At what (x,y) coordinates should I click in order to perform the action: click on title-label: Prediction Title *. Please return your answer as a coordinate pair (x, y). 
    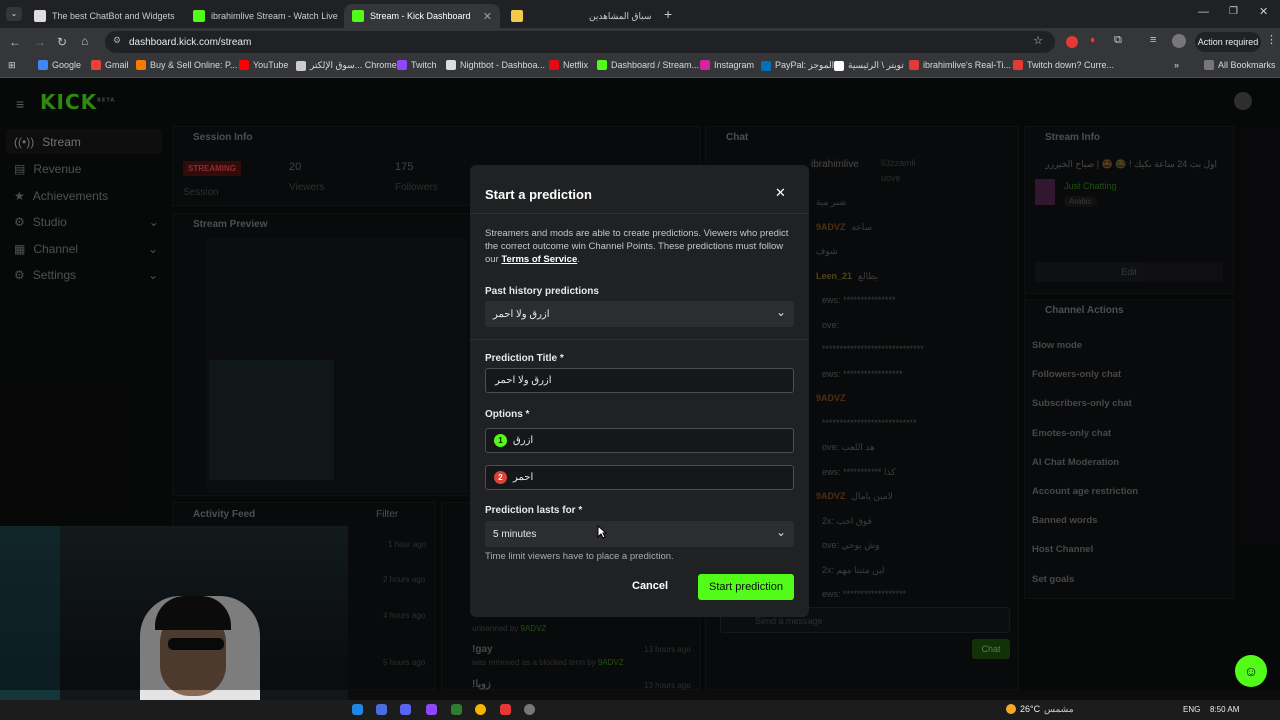
    Looking at the image, I should click on (524, 358).